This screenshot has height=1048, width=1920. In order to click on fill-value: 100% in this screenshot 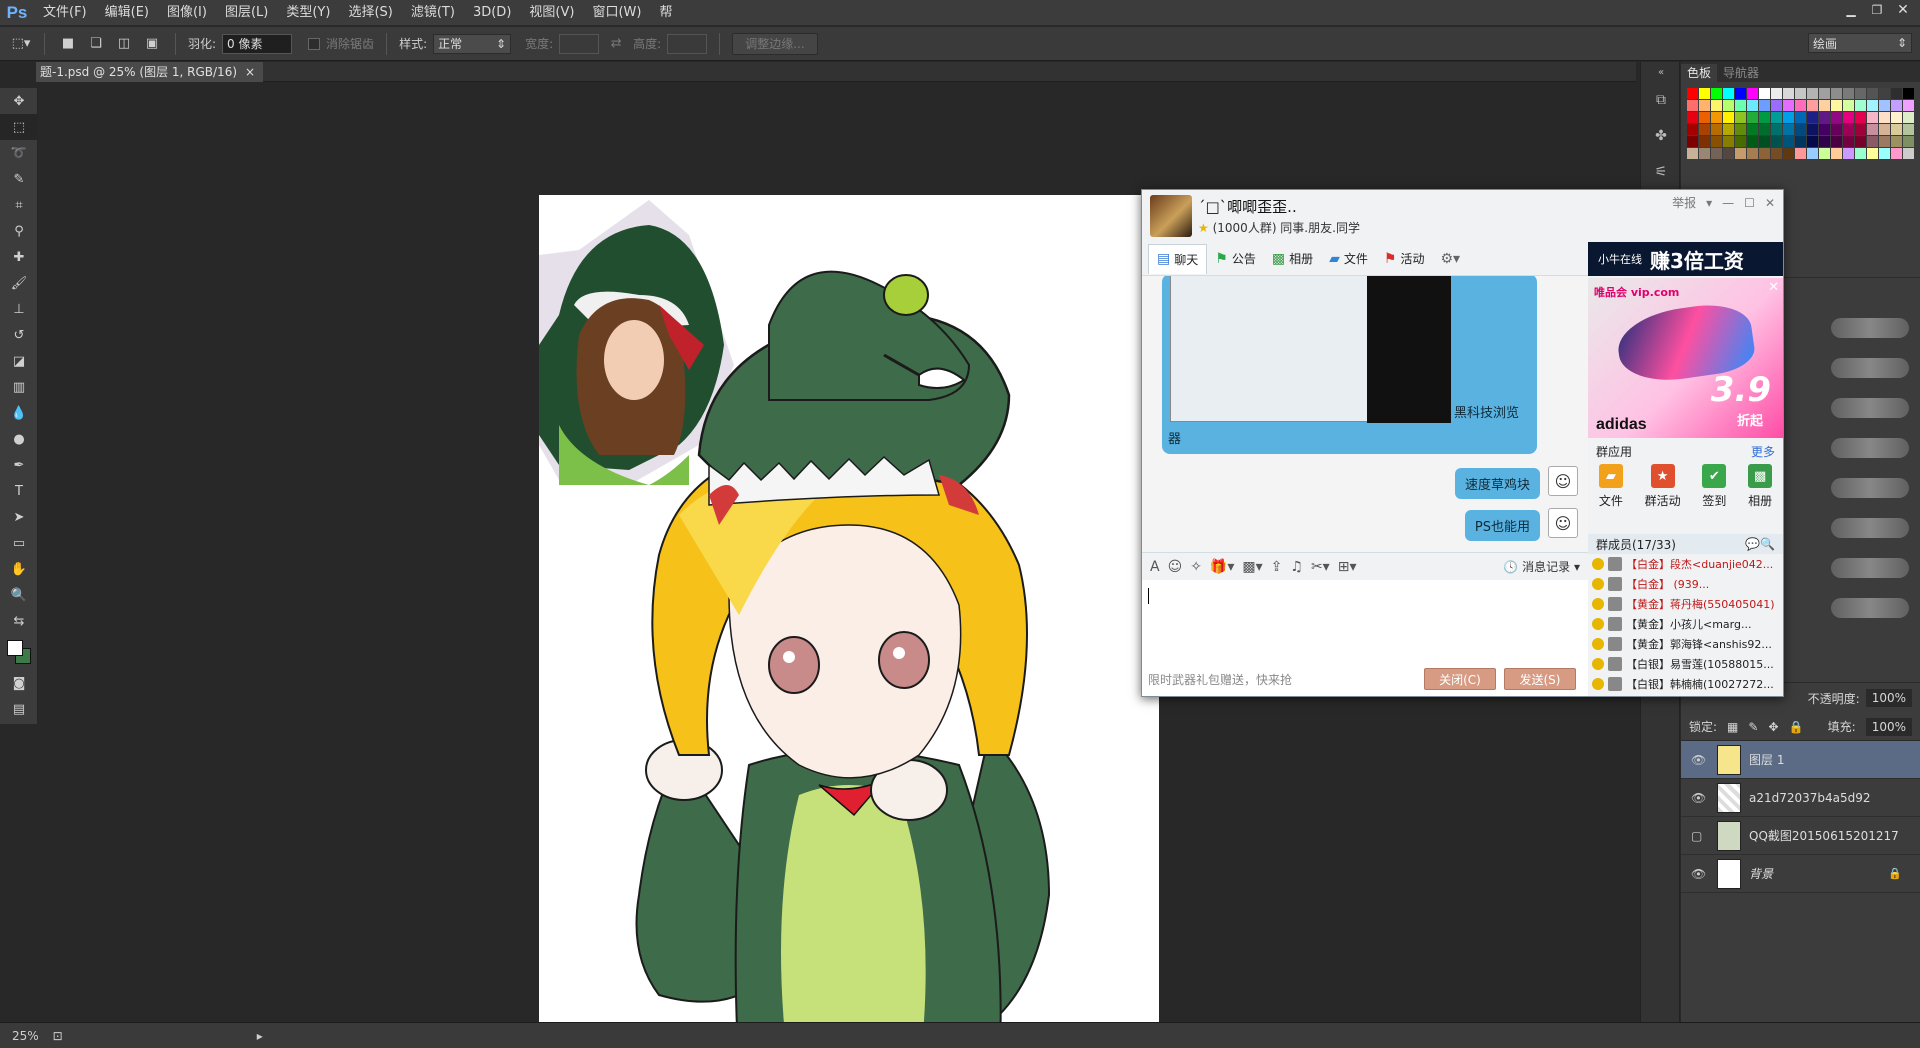, I will do `click(1888, 726)`.